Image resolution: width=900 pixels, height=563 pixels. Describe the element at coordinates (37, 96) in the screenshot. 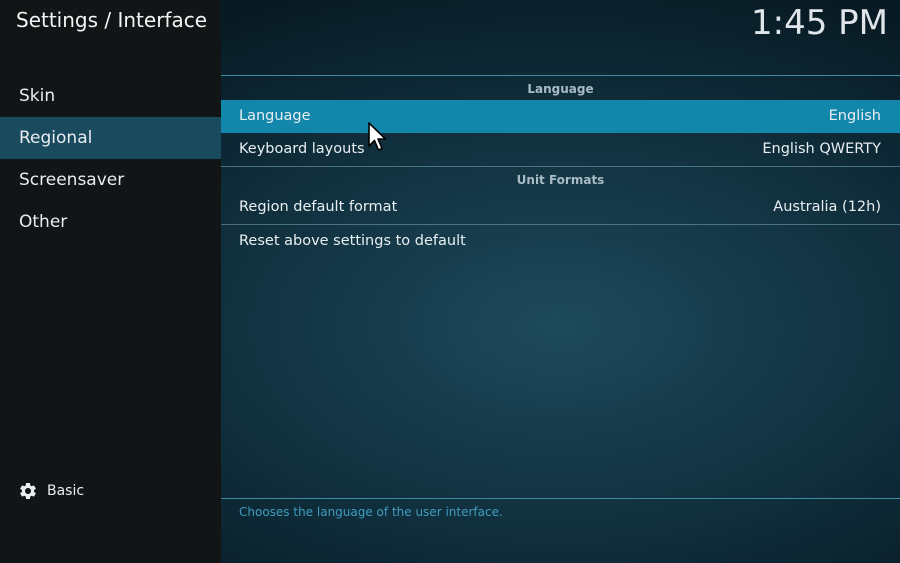

I see `sidebar-item-label: Skin` at that location.